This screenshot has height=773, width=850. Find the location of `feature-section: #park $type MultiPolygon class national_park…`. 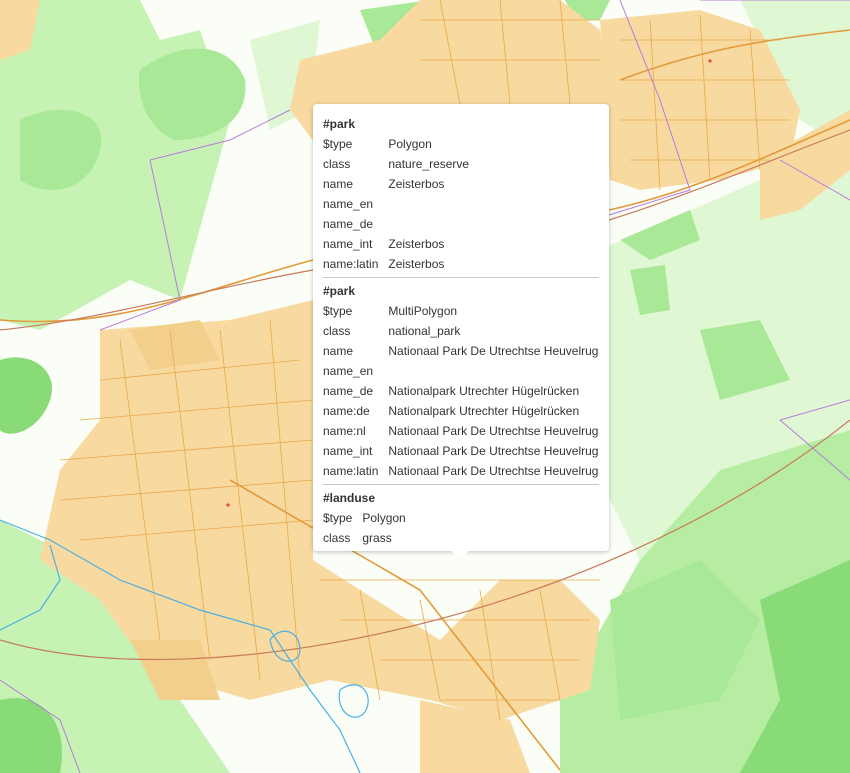

feature-section: #park $type MultiPolygon class national_park… is located at coordinates (461, 379).